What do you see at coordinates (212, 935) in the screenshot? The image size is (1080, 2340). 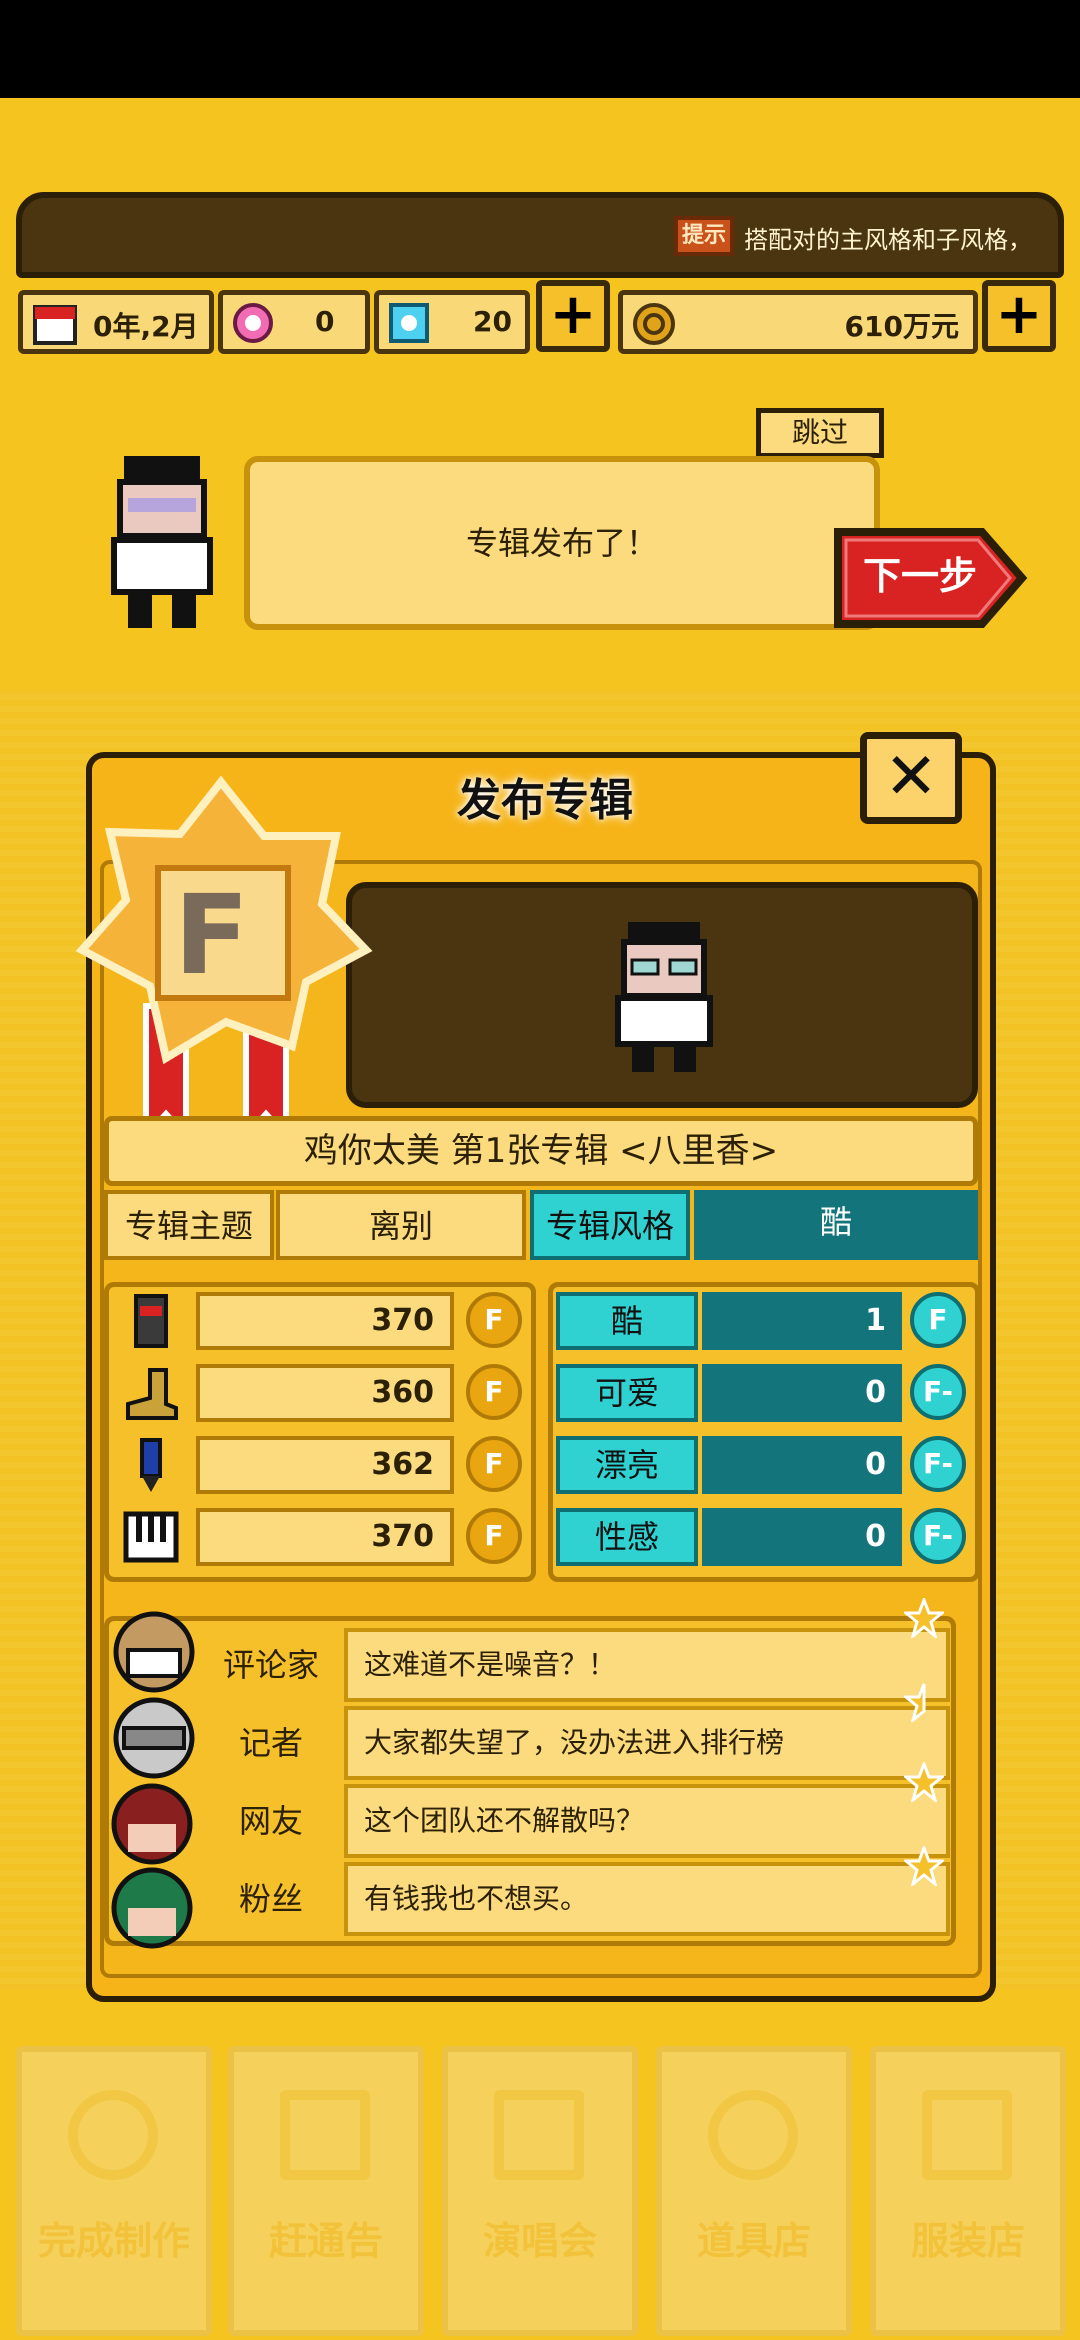 I see `grade-letter: F` at bounding box center [212, 935].